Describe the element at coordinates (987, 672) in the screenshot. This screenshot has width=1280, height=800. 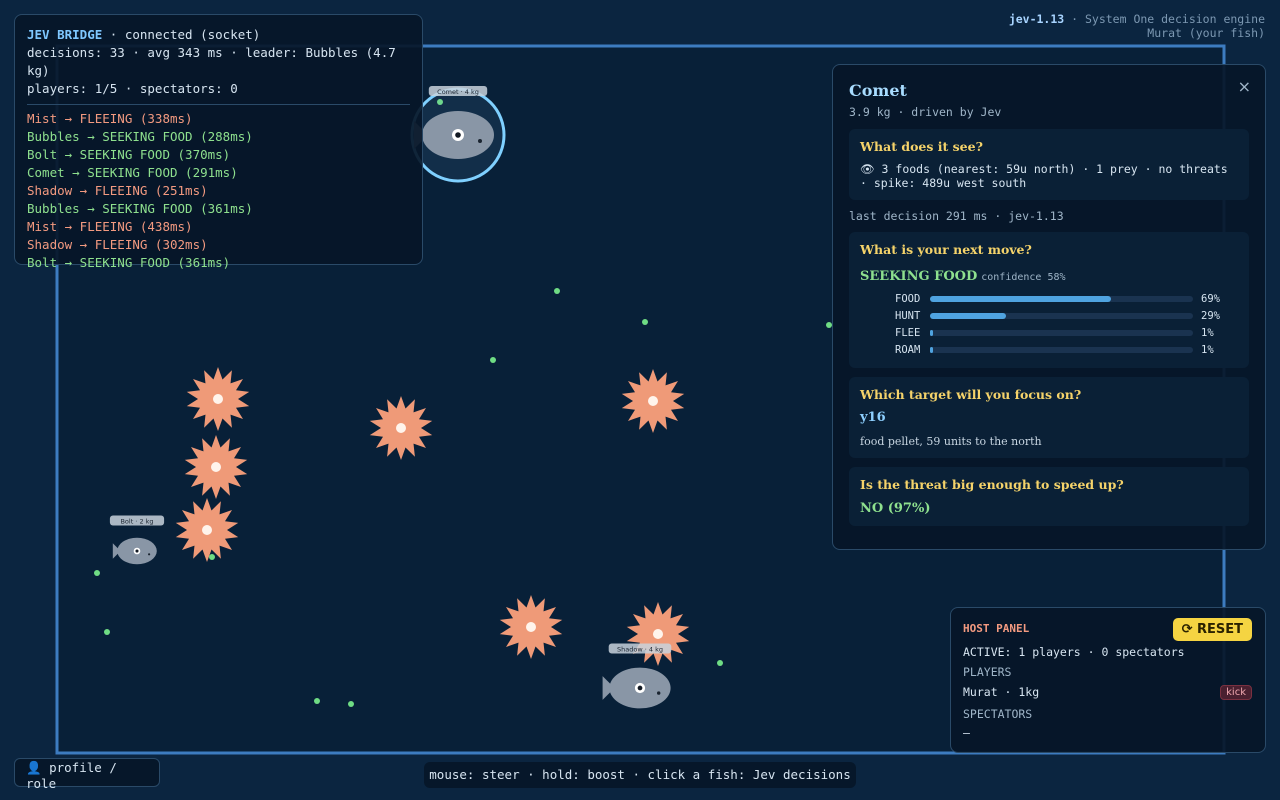
I see `players-label: PLAYERS` at that location.